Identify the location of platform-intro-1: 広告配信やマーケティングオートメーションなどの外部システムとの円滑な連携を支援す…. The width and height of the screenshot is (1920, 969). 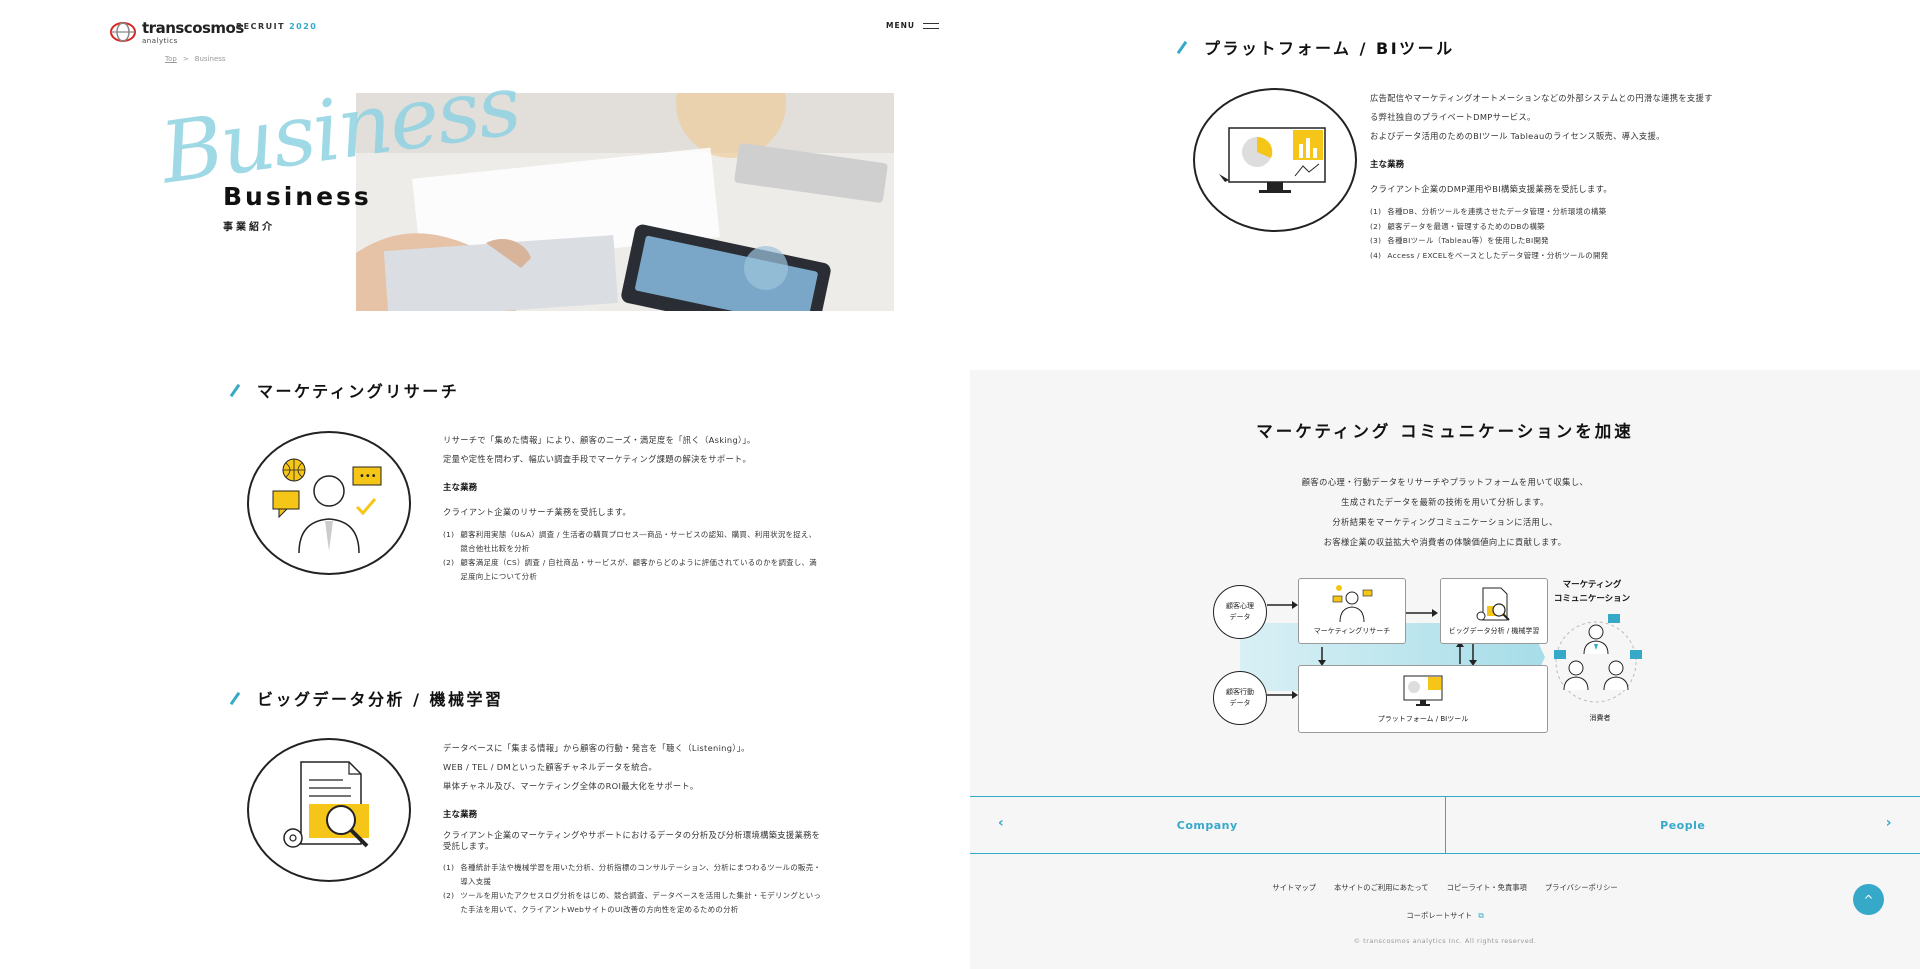
(1541, 107).